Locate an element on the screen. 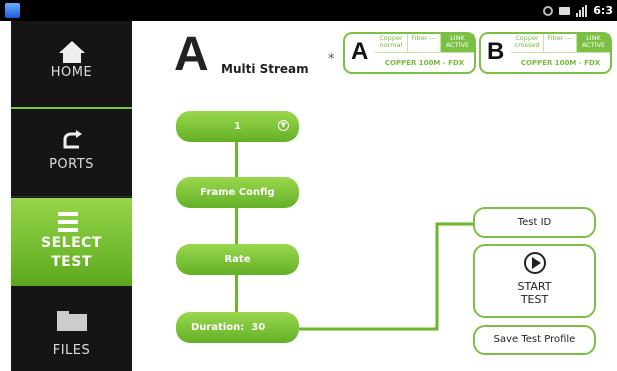  test-id-button: Test ID is located at coordinates (534, 222).